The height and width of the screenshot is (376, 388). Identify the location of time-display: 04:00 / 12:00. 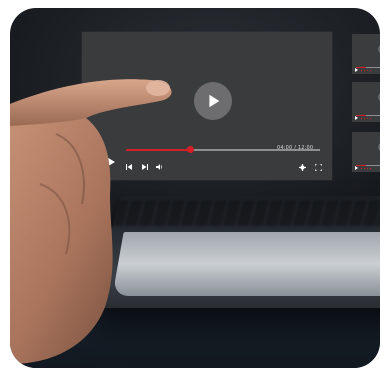
(295, 148).